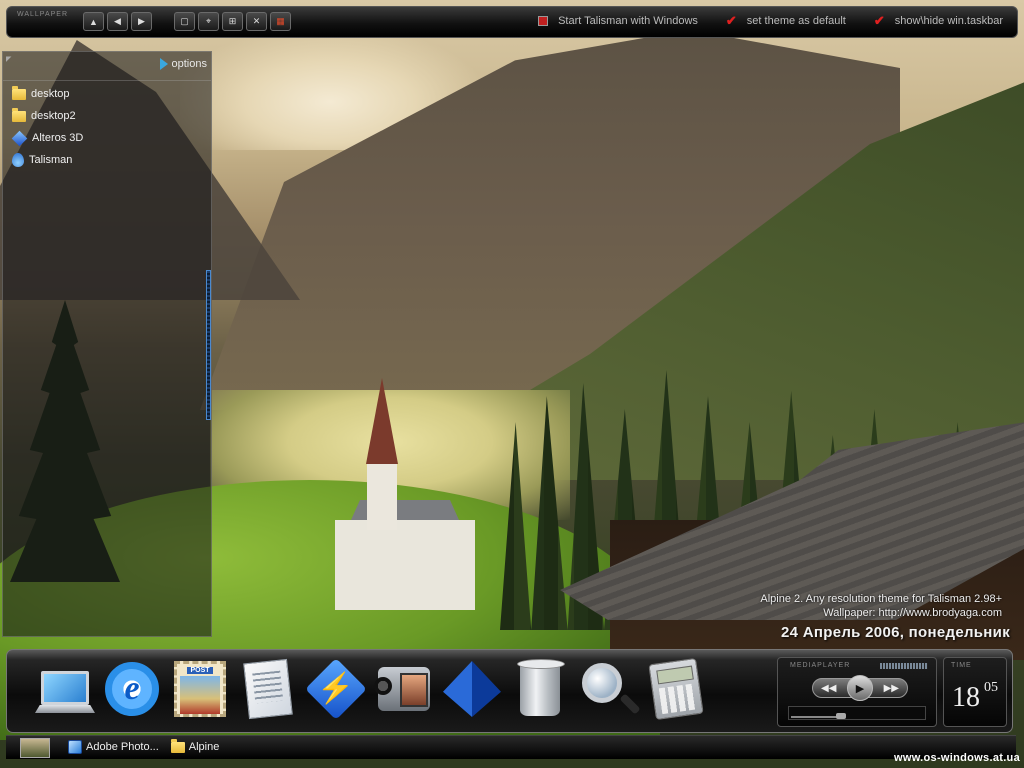  I want to click on photoshop-icon, so click(75, 747).